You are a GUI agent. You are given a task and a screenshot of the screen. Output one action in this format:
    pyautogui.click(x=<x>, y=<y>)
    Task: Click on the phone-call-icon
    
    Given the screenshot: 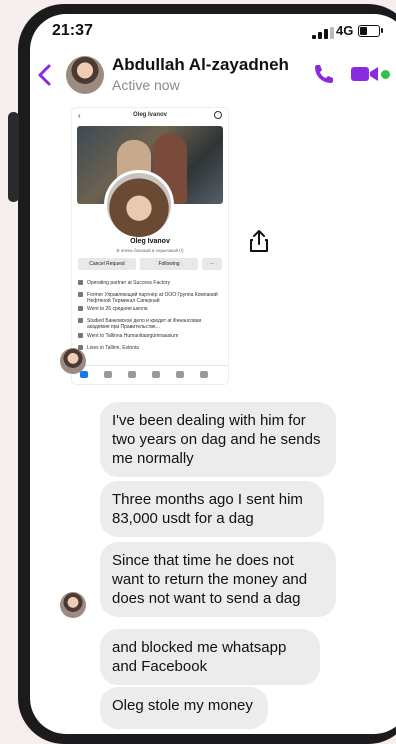 What is the action you would take?
    pyautogui.click(x=324, y=74)
    